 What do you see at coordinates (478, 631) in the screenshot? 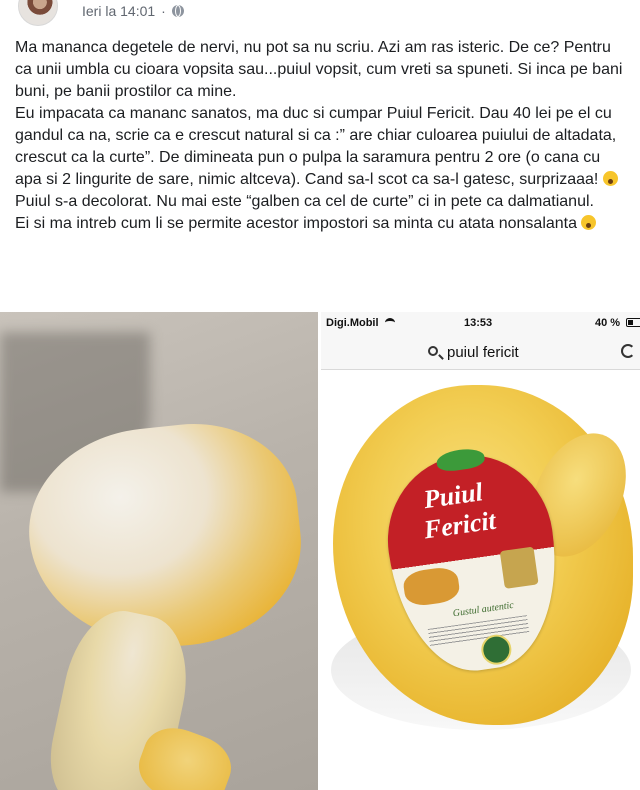
I see `label-fine-print` at bounding box center [478, 631].